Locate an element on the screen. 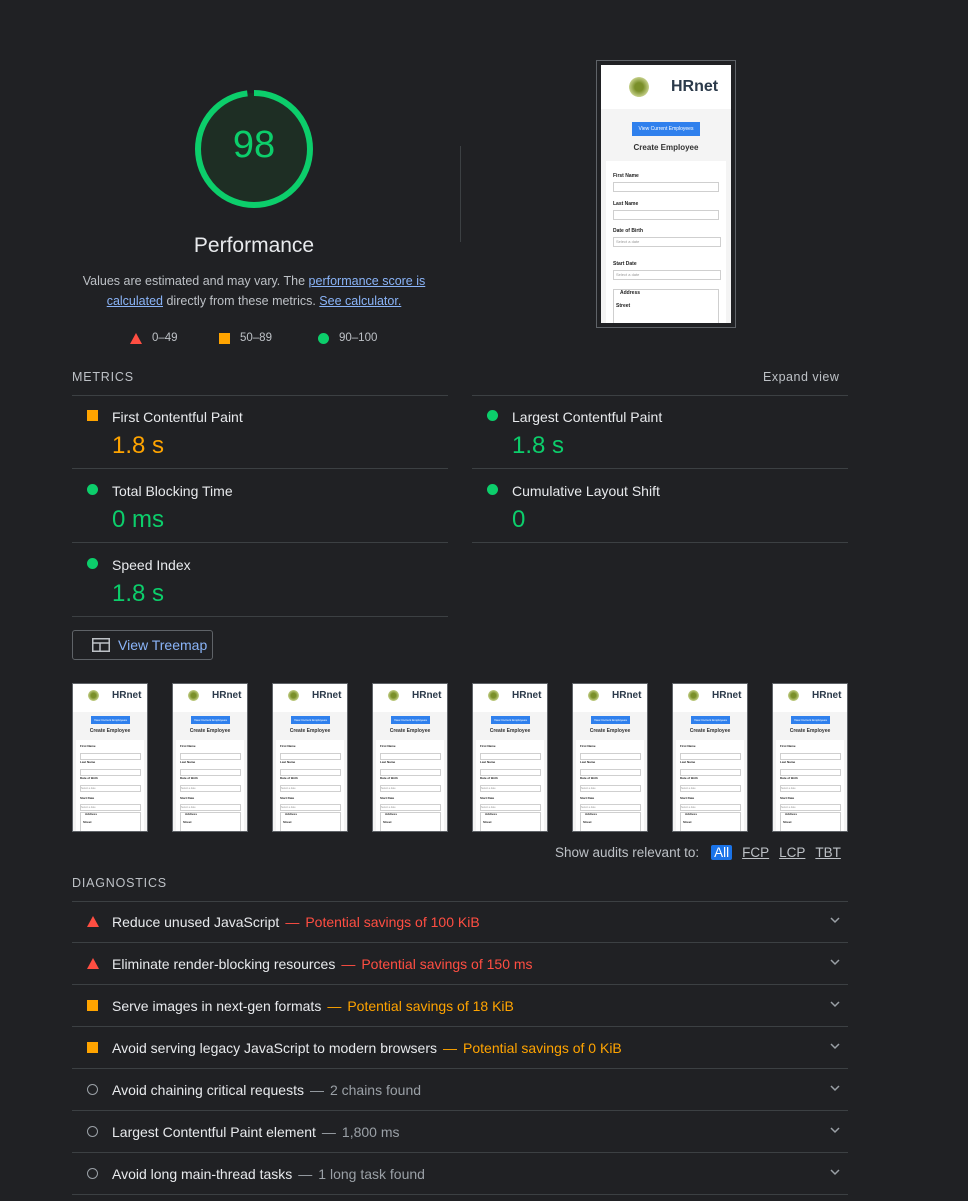 Image resolution: width=968 pixels, height=1201 pixels. metric-value: 1.8 s is located at coordinates (138, 593).